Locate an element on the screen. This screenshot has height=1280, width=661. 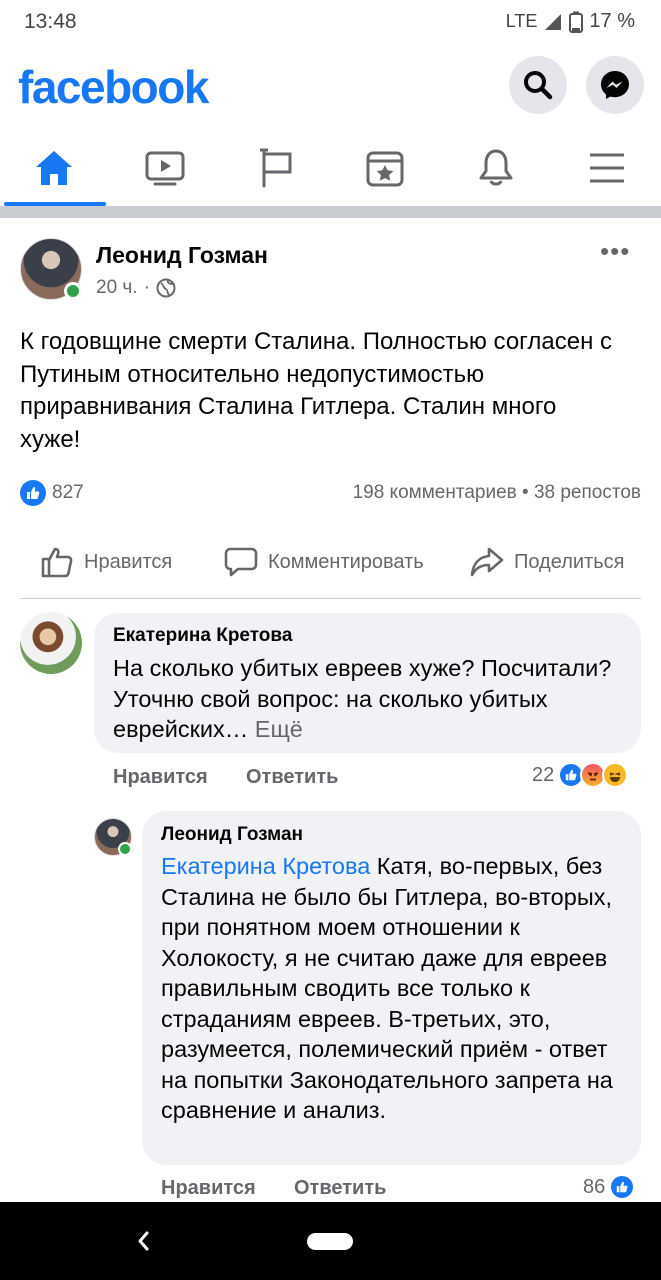
post-time: 20 ч. is located at coordinates (117, 288).